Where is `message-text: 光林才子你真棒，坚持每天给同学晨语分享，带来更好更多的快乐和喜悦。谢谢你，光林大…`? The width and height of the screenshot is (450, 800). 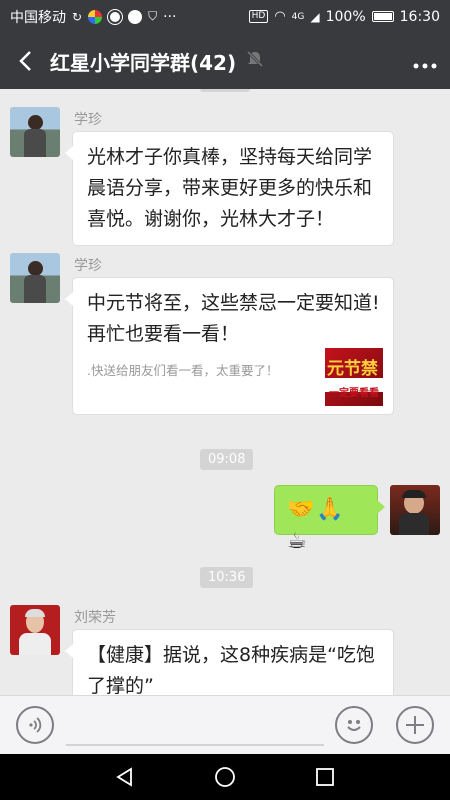 message-text: 光林才子你真棒，坚持每天给同学晨语分享，带来更好更多的快乐和喜悦。谢谢你，光林大… is located at coordinates (230, 188).